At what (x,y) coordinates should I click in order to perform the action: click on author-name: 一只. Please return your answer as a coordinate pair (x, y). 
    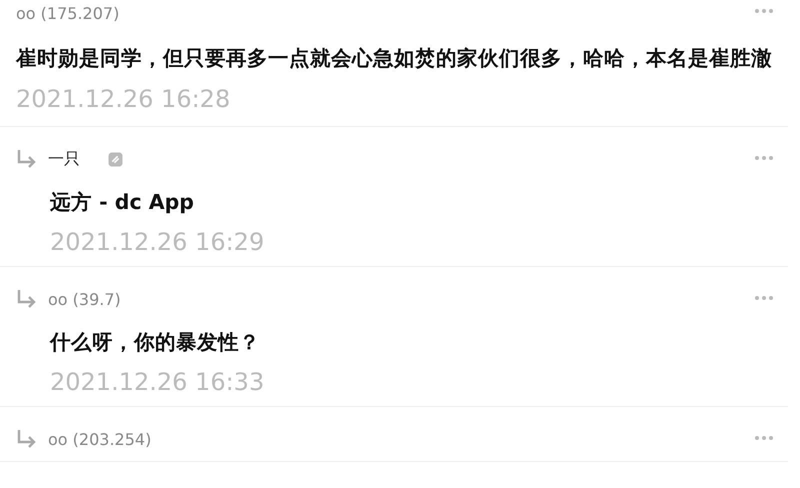
    Looking at the image, I should click on (64, 159).